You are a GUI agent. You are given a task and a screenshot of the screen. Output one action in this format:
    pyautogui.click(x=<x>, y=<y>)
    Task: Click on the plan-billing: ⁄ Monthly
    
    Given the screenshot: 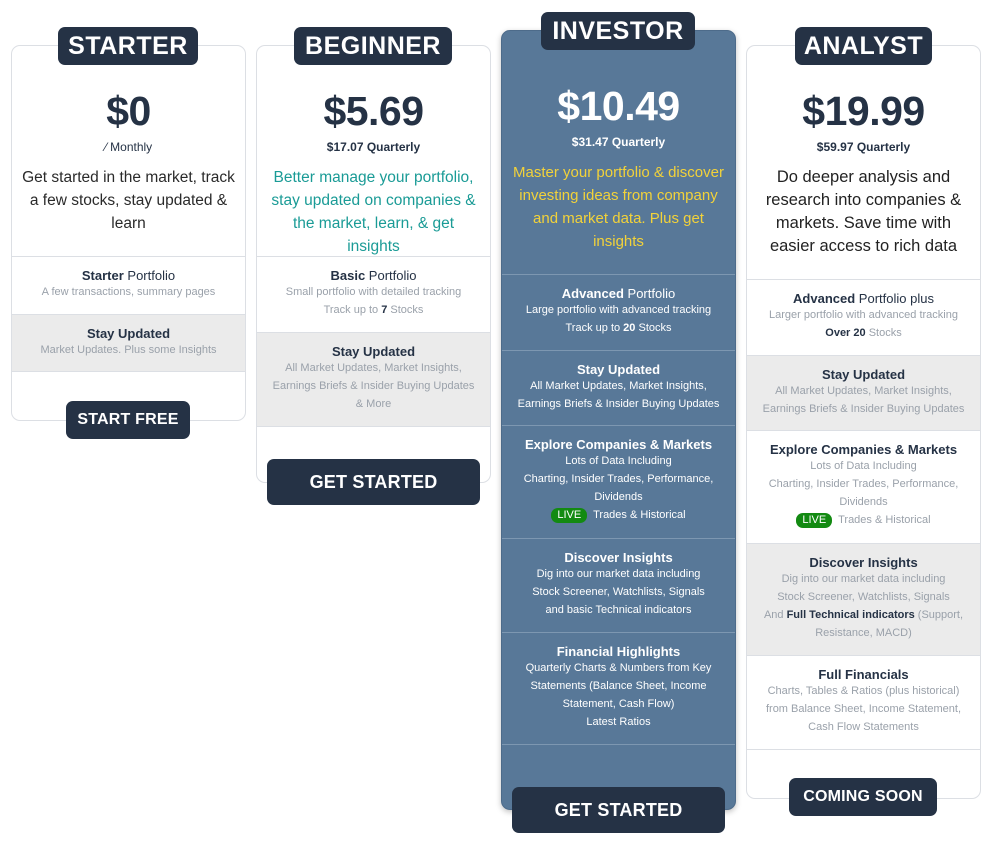 What is the action you would take?
    pyautogui.click(x=128, y=147)
    